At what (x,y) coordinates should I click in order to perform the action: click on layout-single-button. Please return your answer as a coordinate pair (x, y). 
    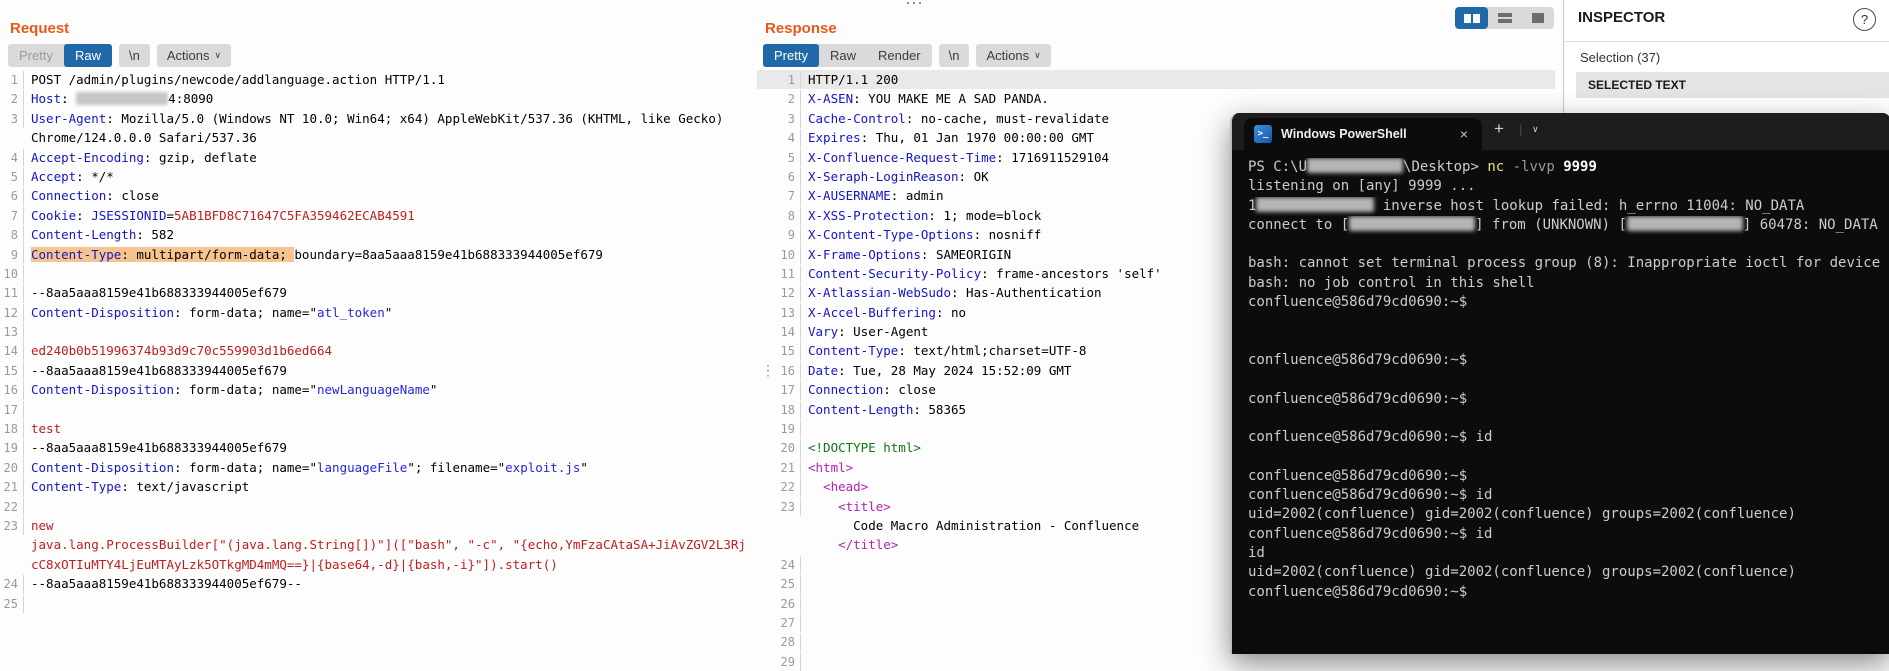
    Looking at the image, I should click on (1537, 18).